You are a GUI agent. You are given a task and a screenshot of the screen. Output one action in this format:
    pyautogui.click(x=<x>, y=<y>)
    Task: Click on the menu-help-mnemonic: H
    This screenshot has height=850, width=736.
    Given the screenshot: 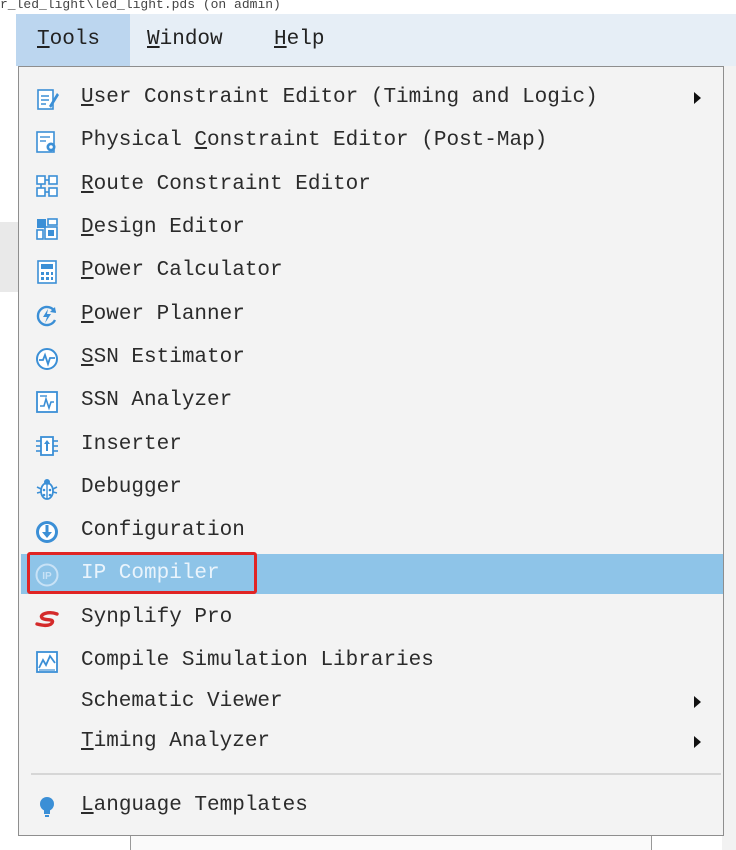 What is the action you would take?
    pyautogui.click(x=280, y=39)
    